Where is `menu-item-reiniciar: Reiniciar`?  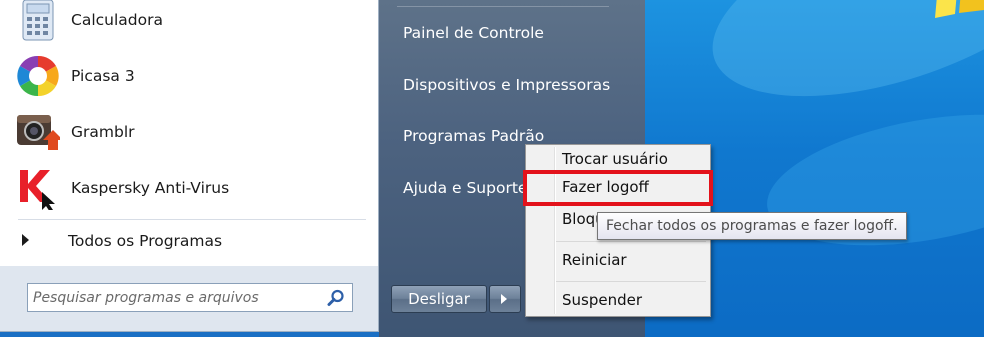
menu-item-reiniciar: Reiniciar is located at coordinates (594, 260).